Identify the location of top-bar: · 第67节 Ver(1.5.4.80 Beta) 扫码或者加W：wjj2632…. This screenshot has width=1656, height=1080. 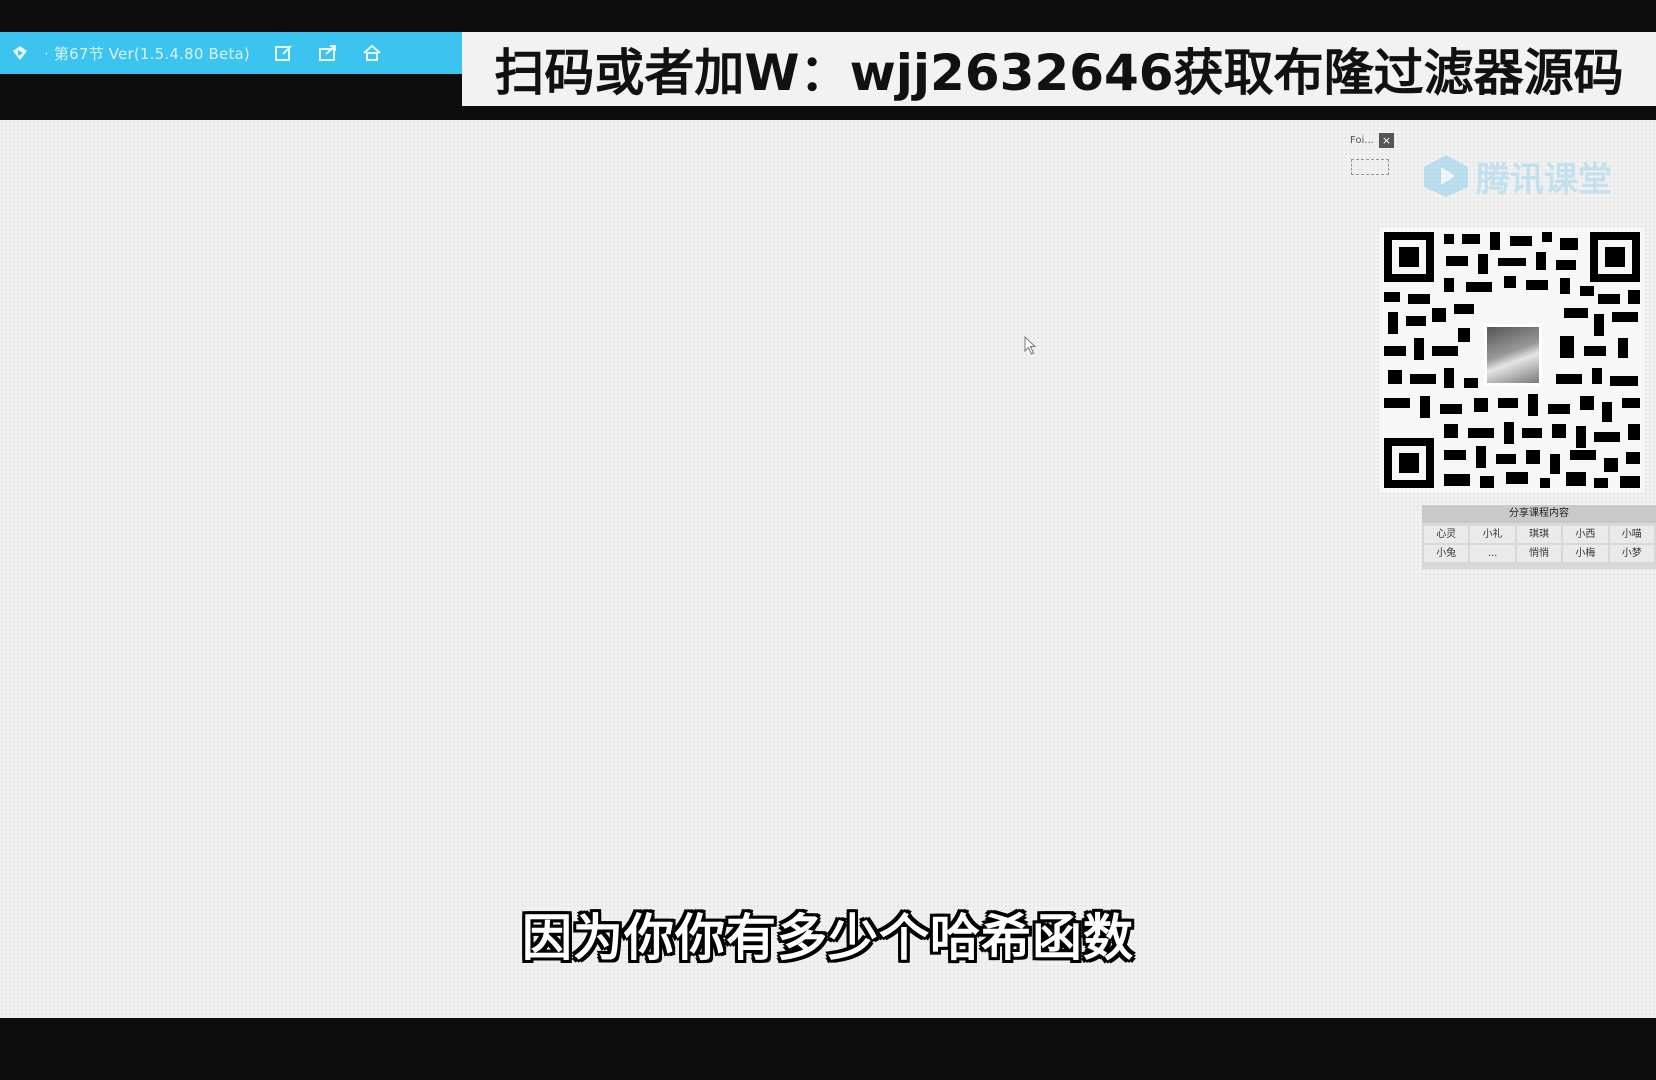
(828, 60).